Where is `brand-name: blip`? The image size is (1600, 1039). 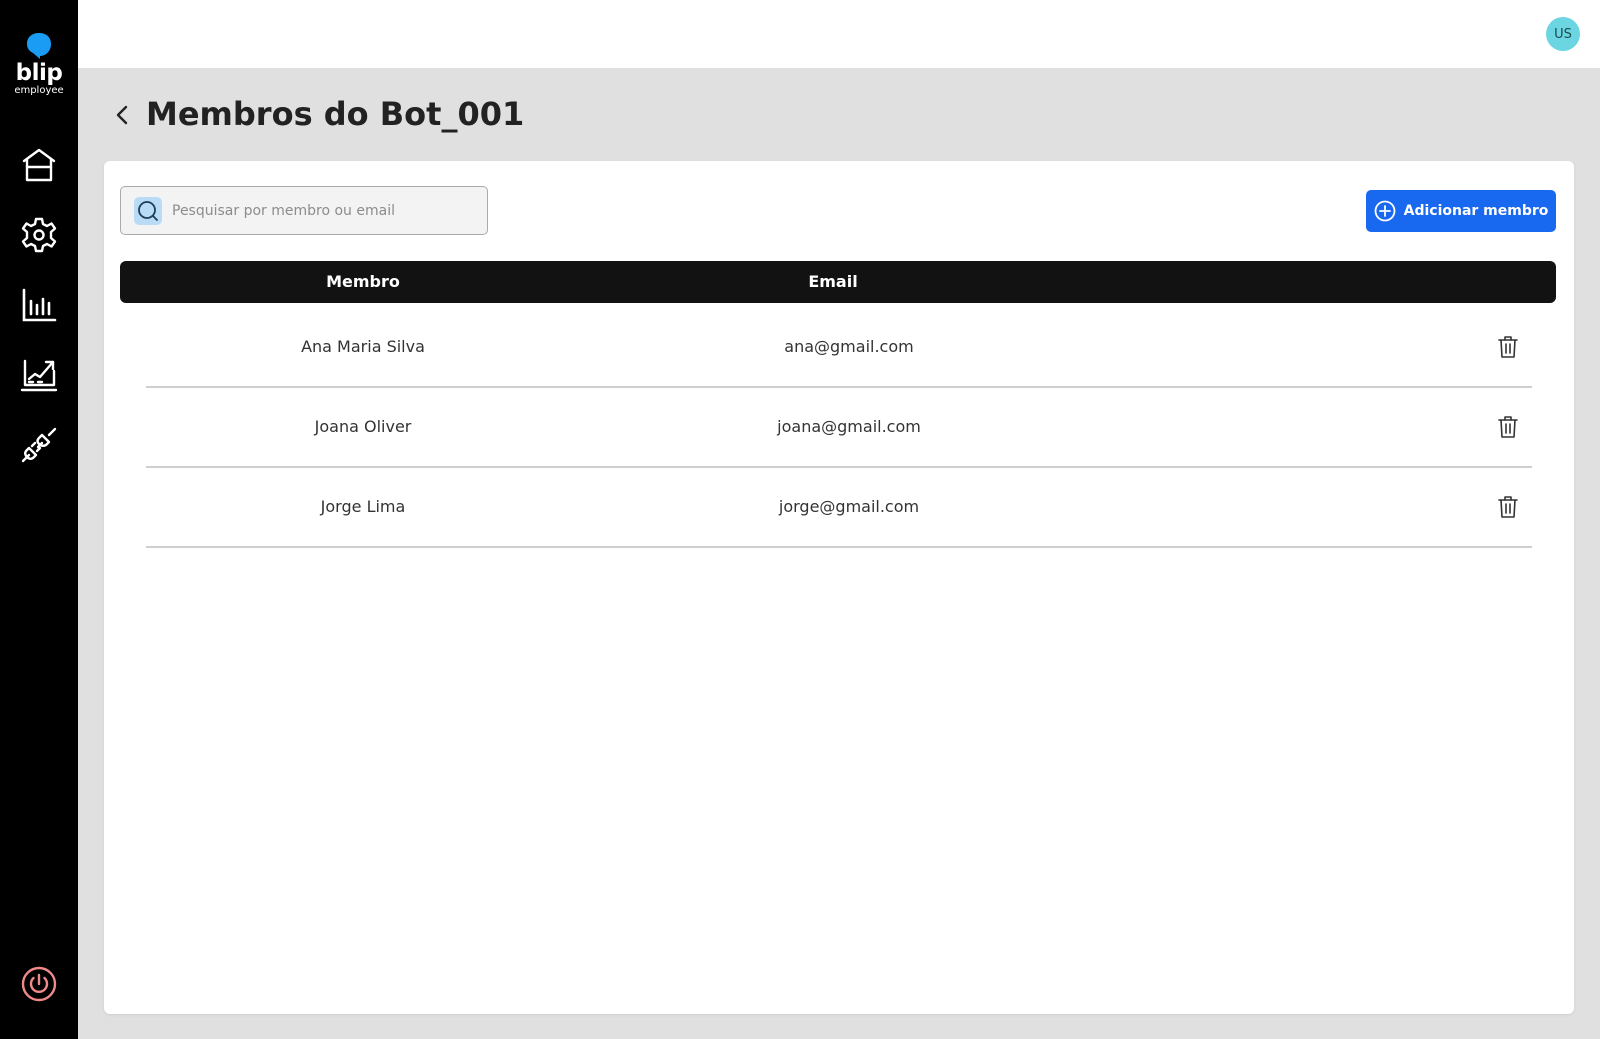
brand-name: blip is located at coordinates (39, 73).